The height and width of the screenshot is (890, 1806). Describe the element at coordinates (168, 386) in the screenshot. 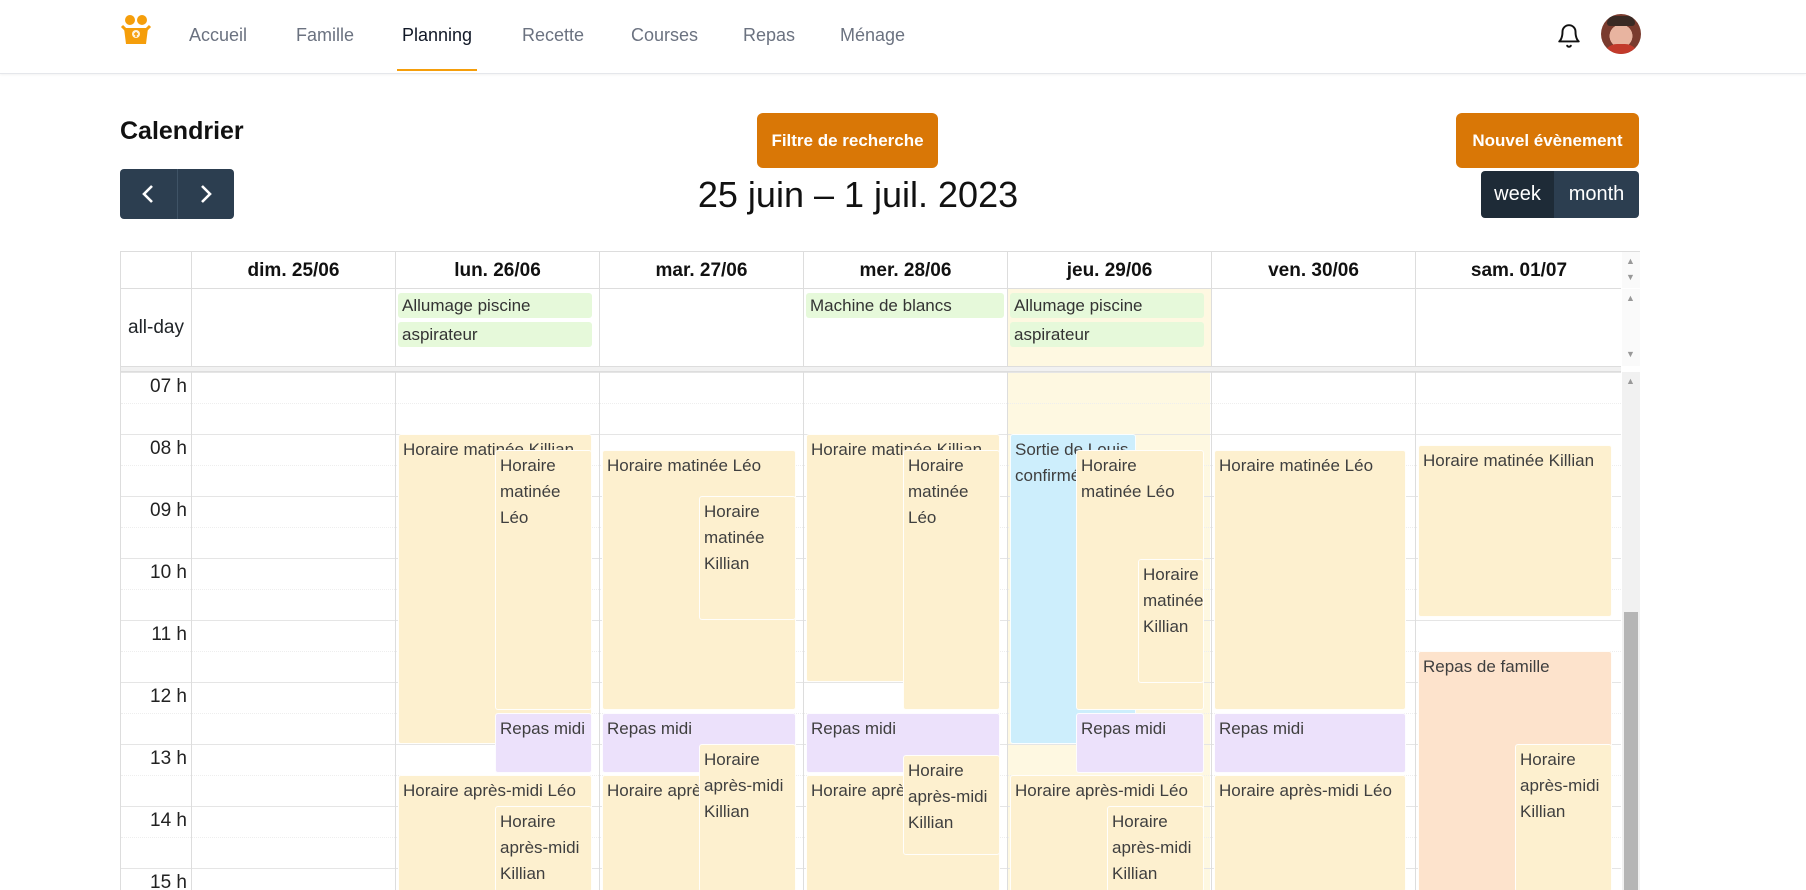

I see `time-label: 07 h` at that location.